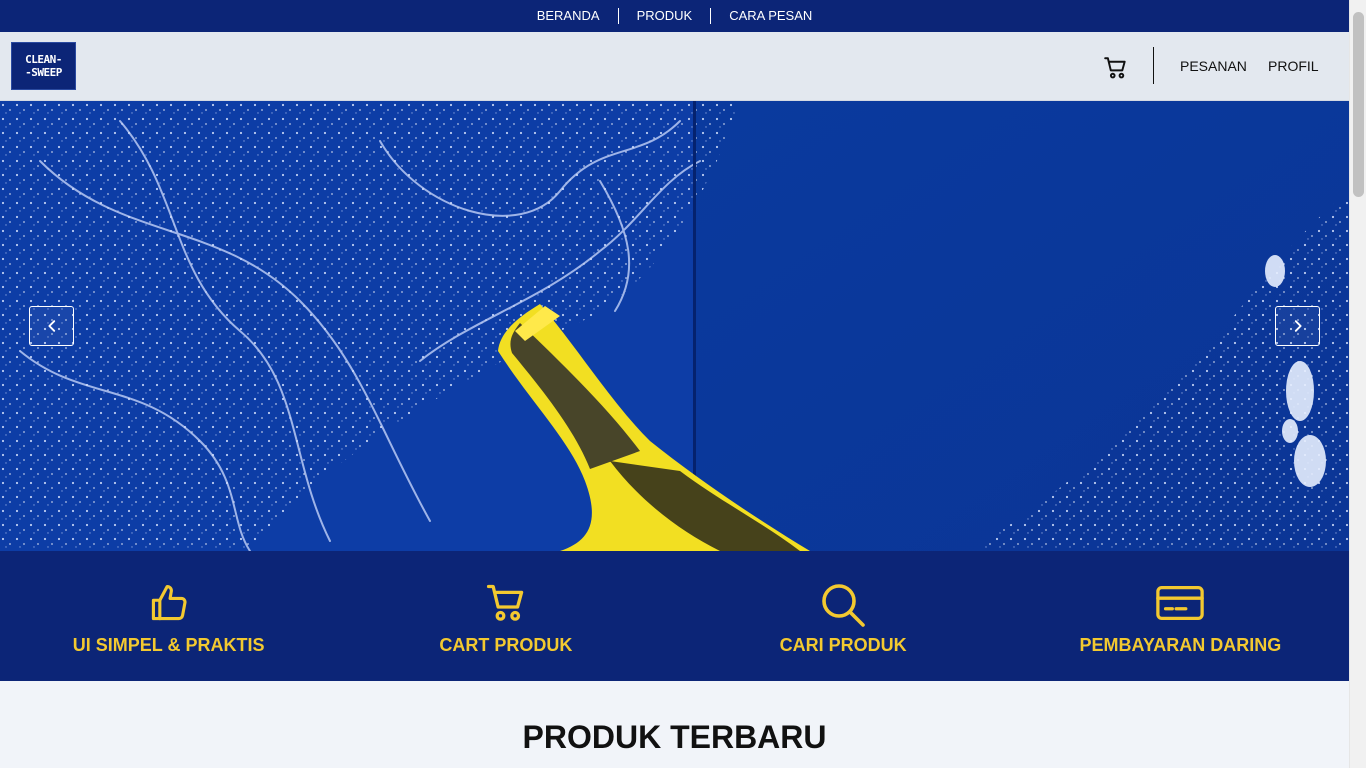  I want to click on nav-link-beranda: BERANDA, so click(568, 16).